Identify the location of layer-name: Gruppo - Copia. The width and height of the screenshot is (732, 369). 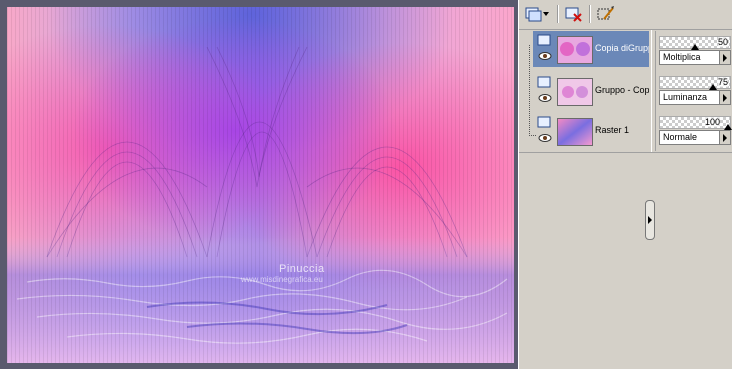
(622, 90).